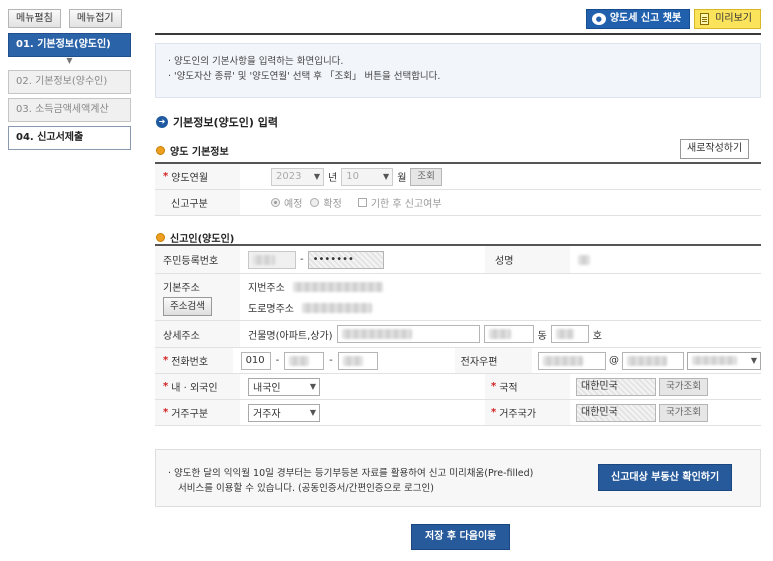 The width and height of the screenshot is (773, 561). What do you see at coordinates (271, 309) in the screenshot?
I see `road-address-label: 도로명주소` at bounding box center [271, 309].